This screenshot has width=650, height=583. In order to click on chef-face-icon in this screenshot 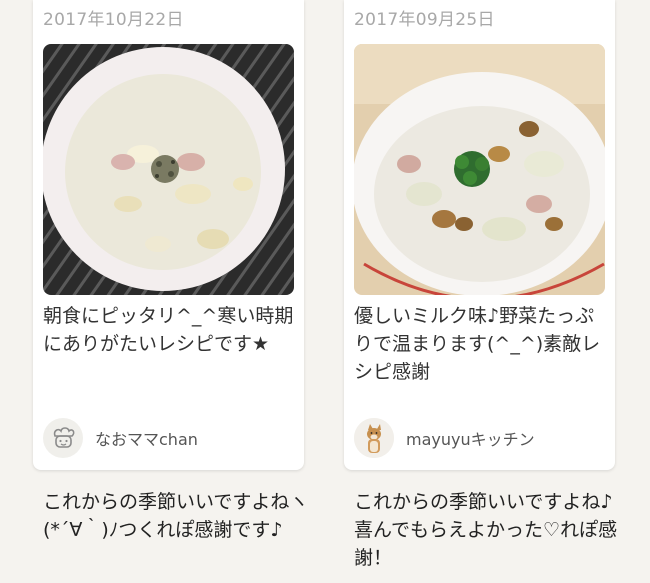, I will do `click(63, 438)`.